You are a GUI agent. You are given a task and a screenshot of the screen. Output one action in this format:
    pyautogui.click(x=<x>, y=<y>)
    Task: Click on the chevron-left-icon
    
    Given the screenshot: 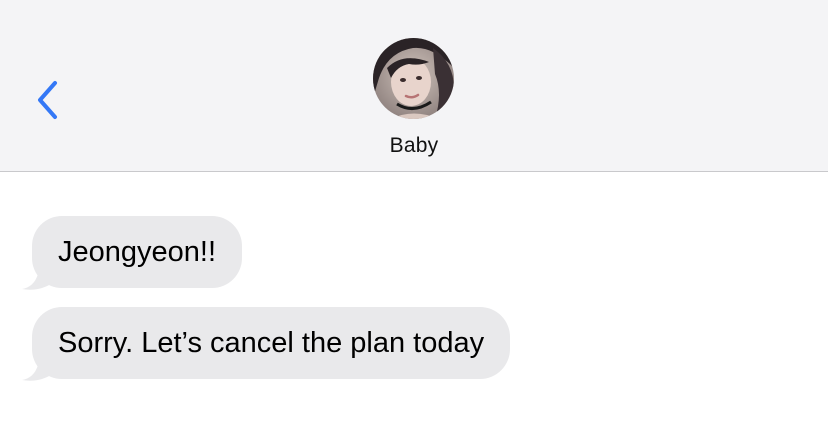 What is the action you would take?
    pyautogui.click(x=47, y=100)
    